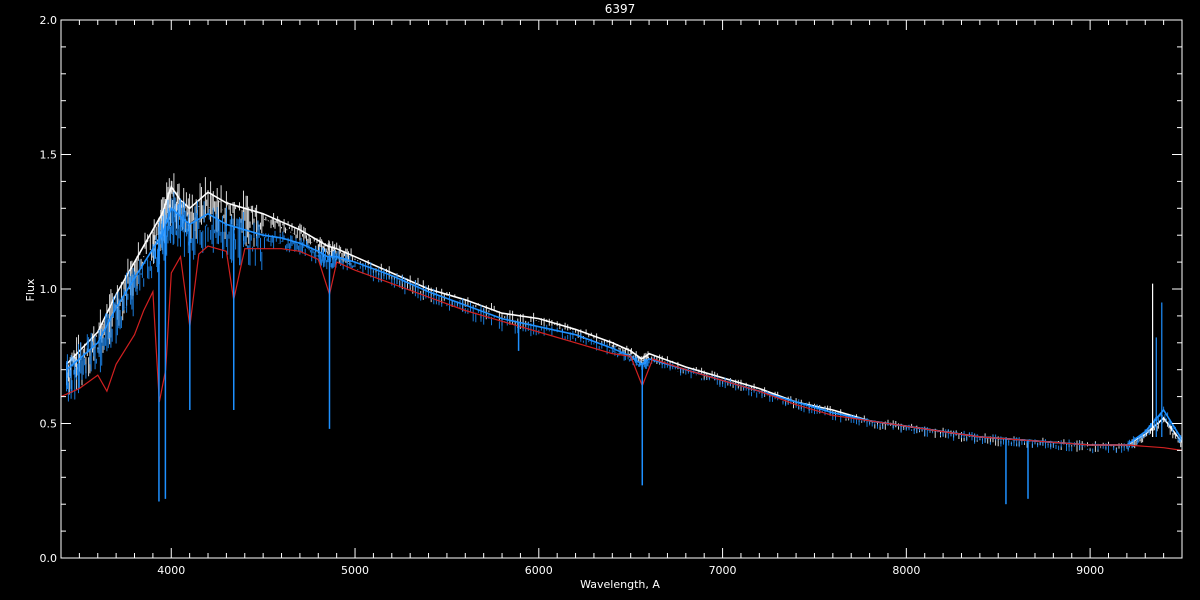 This screenshot has width=1200, height=600. What do you see at coordinates (906, 570) in the screenshot?
I see `x-tick-label: 8000` at bounding box center [906, 570].